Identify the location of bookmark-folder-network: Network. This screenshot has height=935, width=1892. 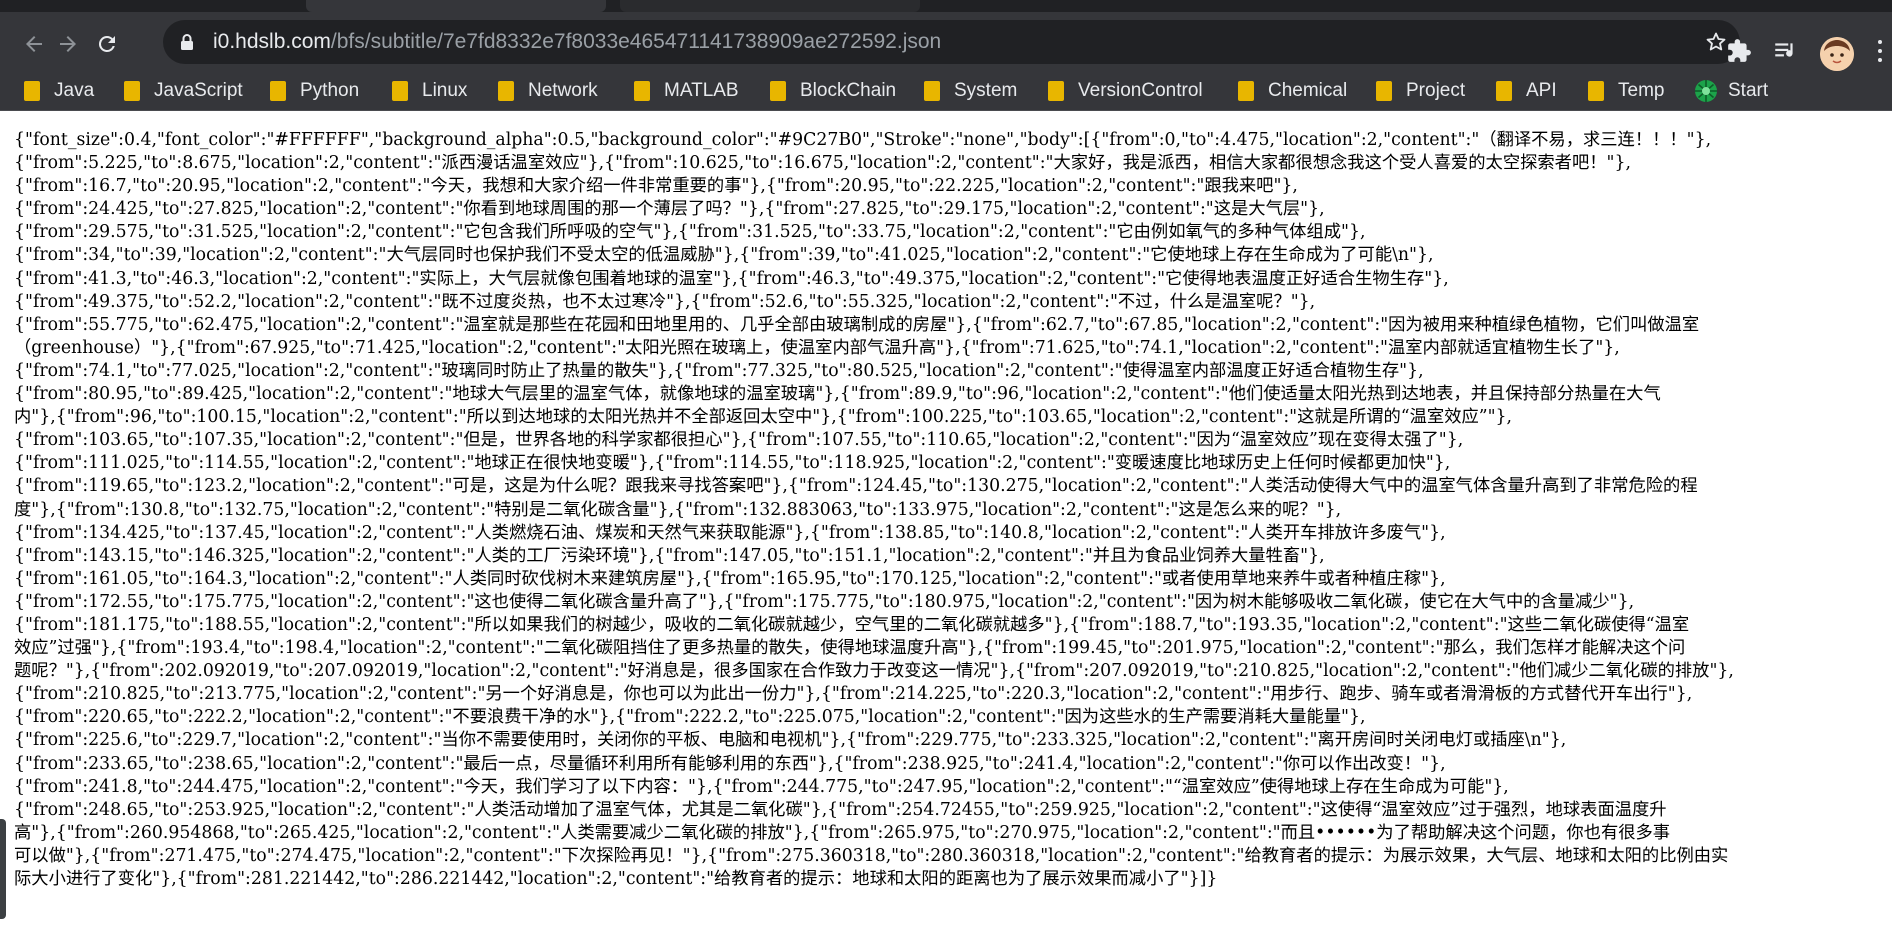
(548, 91).